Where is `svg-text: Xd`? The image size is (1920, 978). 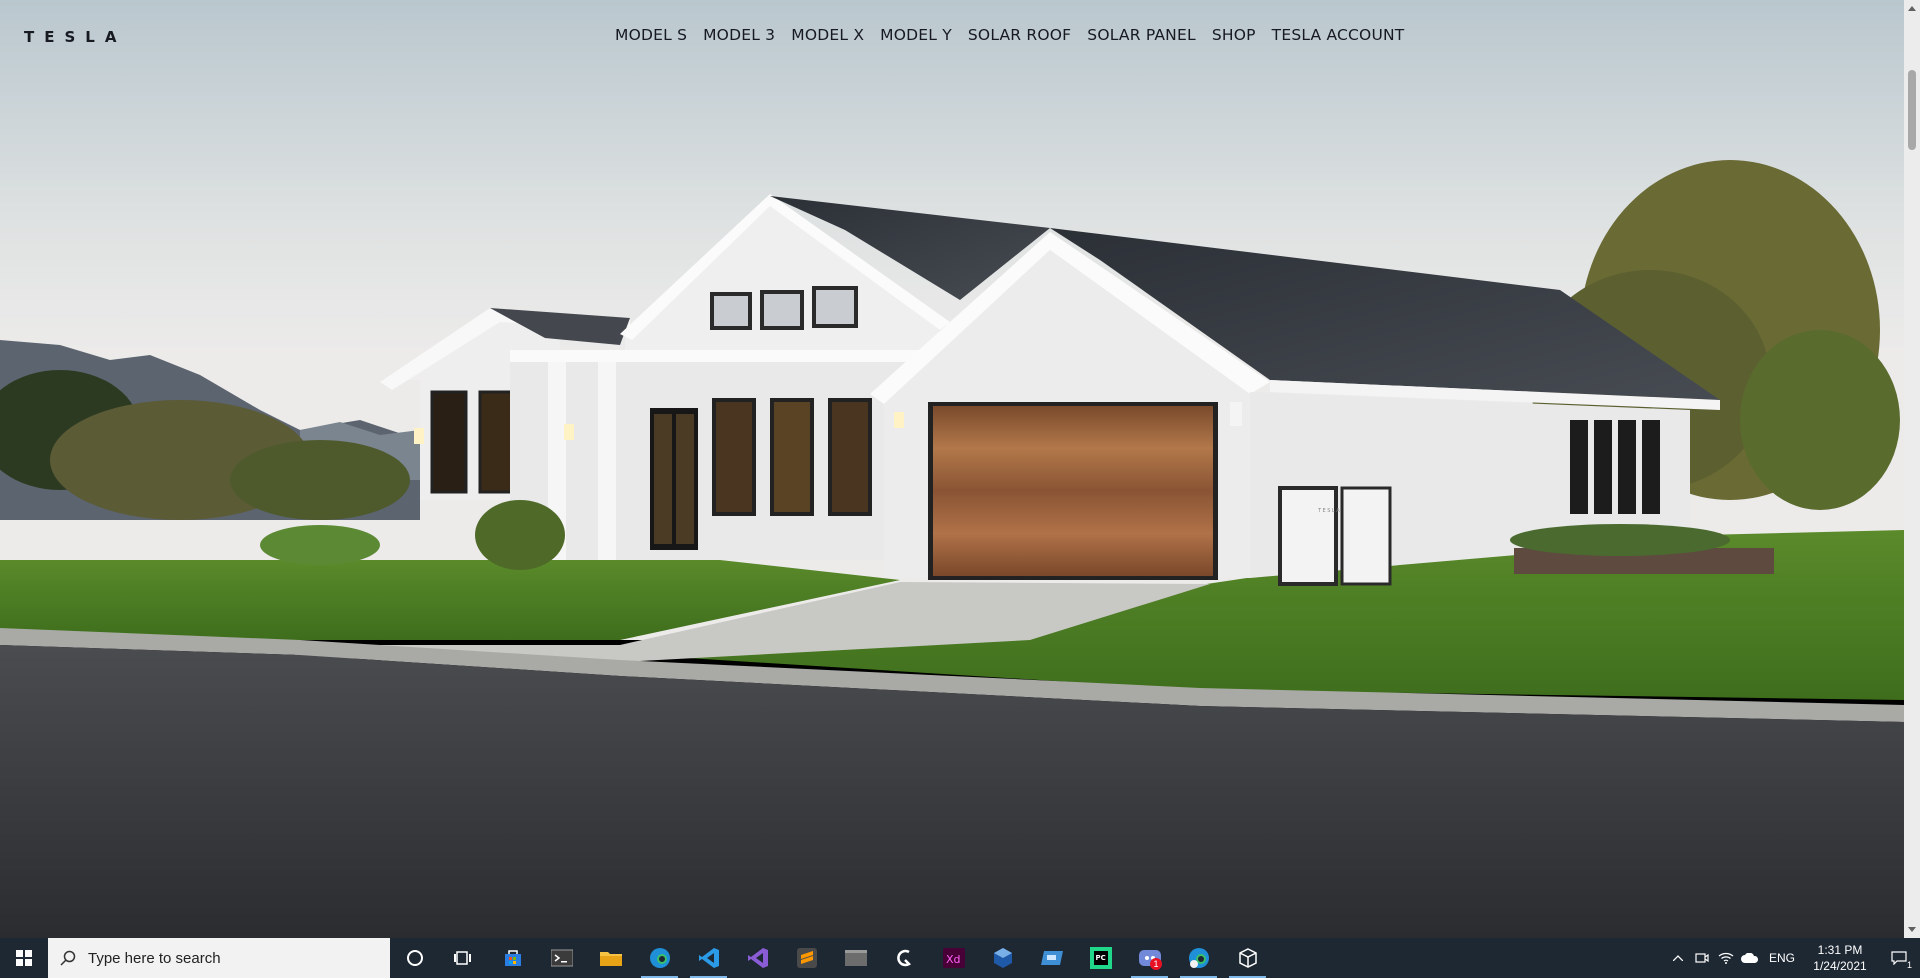
svg-text: Xd is located at coordinates (953, 959).